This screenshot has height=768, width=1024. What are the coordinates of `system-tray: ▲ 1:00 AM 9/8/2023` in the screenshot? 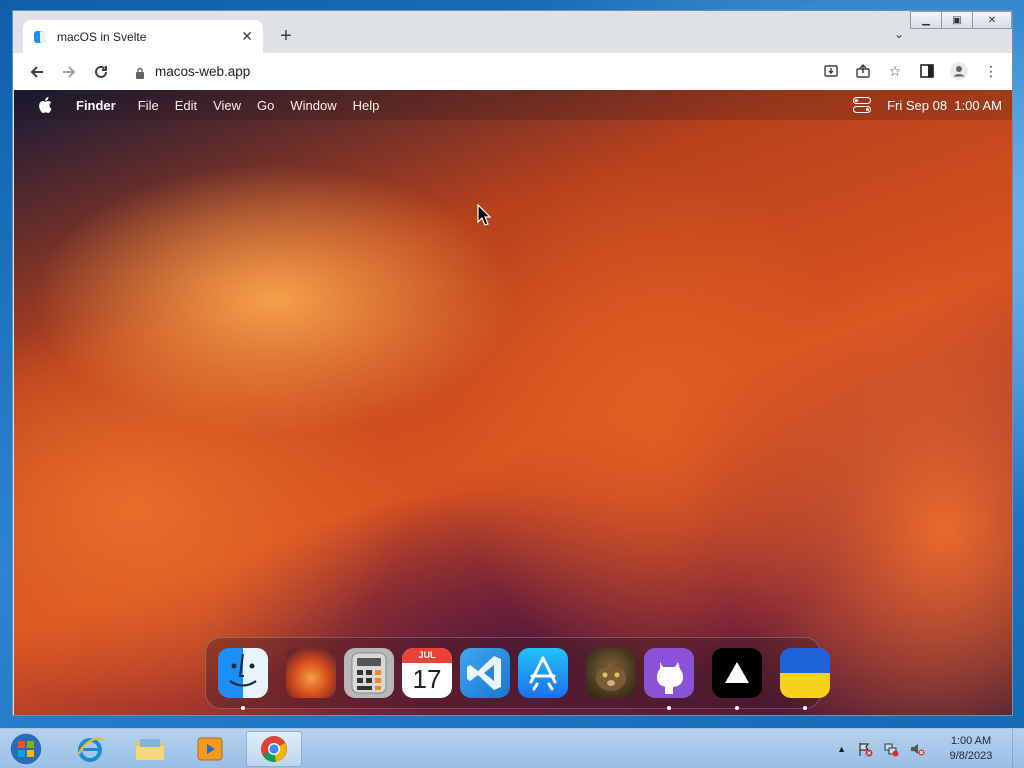 It's located at (930, 748).